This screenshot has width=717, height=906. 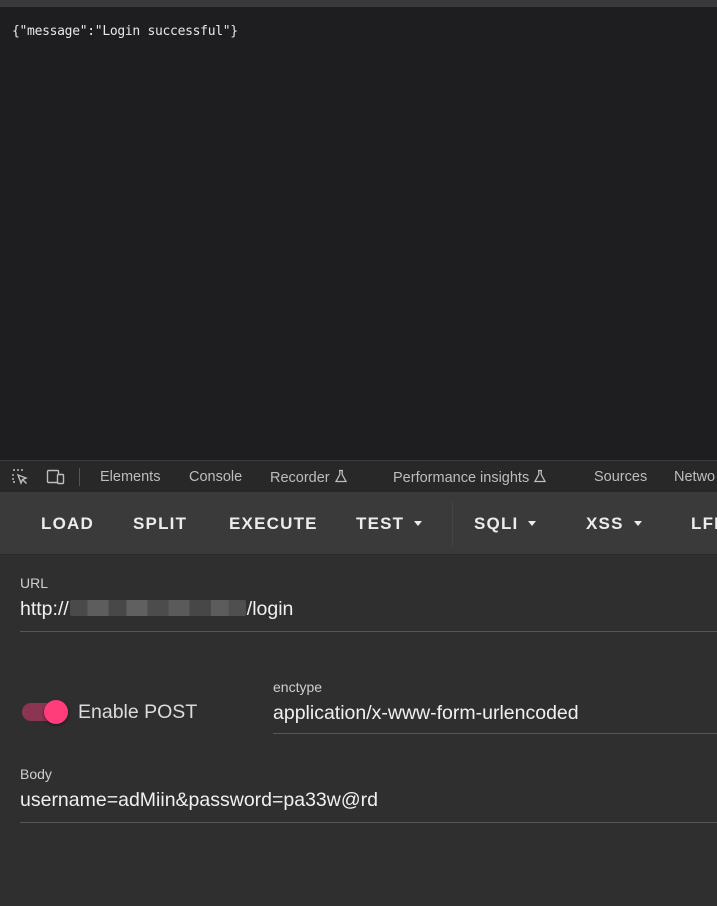 I want to click on execute-button: EXECUTE, so click(x=273, y=523).